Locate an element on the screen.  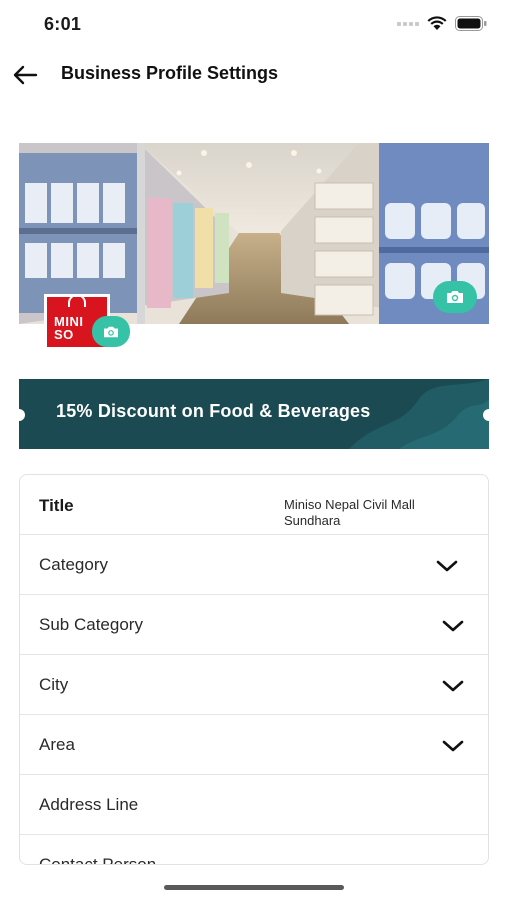
status-time: 6:01 is located at coordinates (63, 24).